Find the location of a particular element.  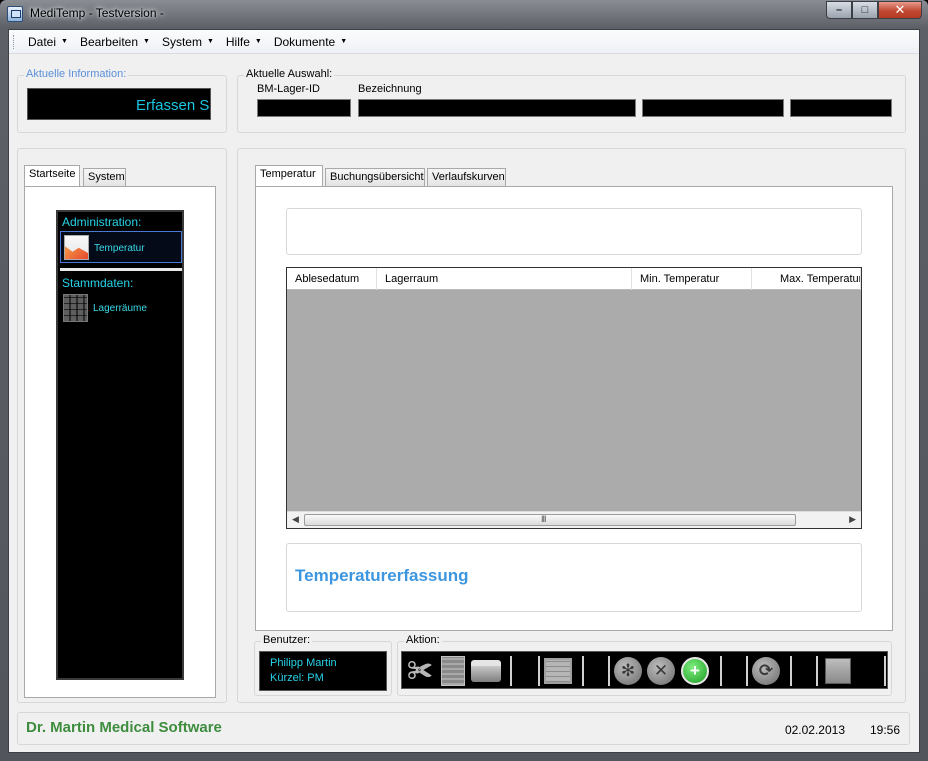

current-info-legend: Aktuelle Information: is located at coordinates (76, 74).